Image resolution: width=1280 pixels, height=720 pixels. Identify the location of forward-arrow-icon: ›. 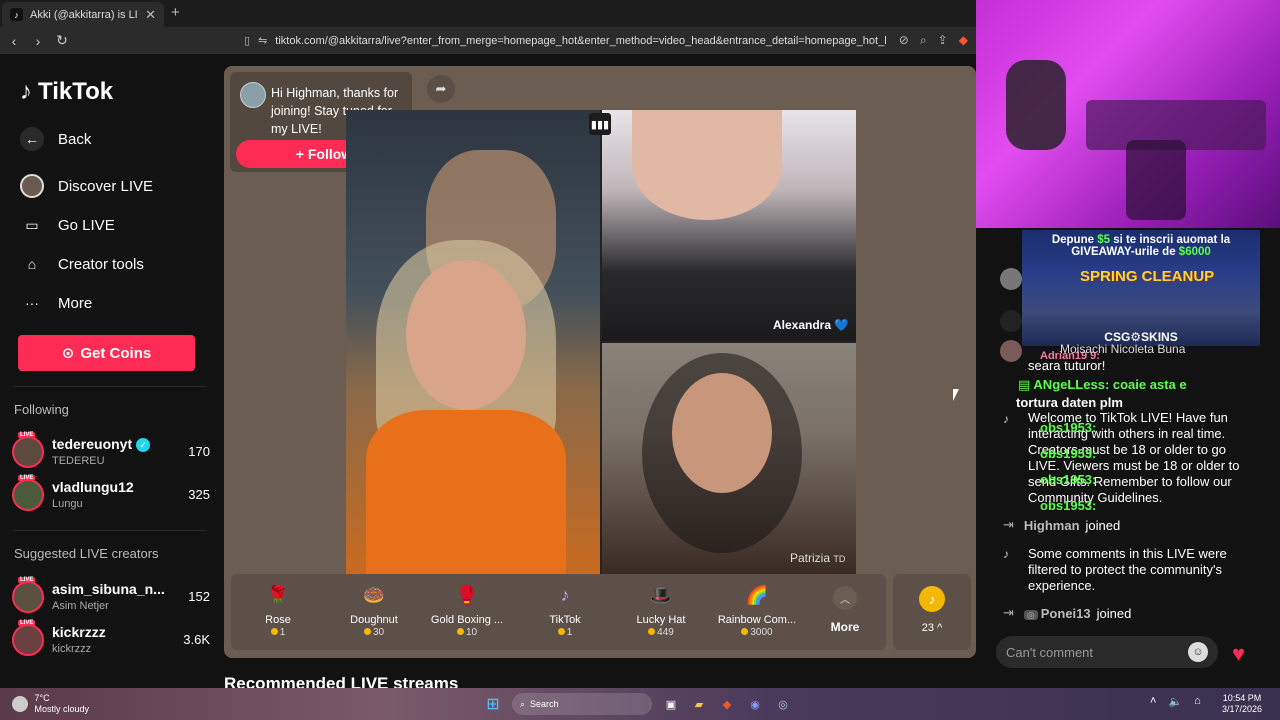
(38, 41).